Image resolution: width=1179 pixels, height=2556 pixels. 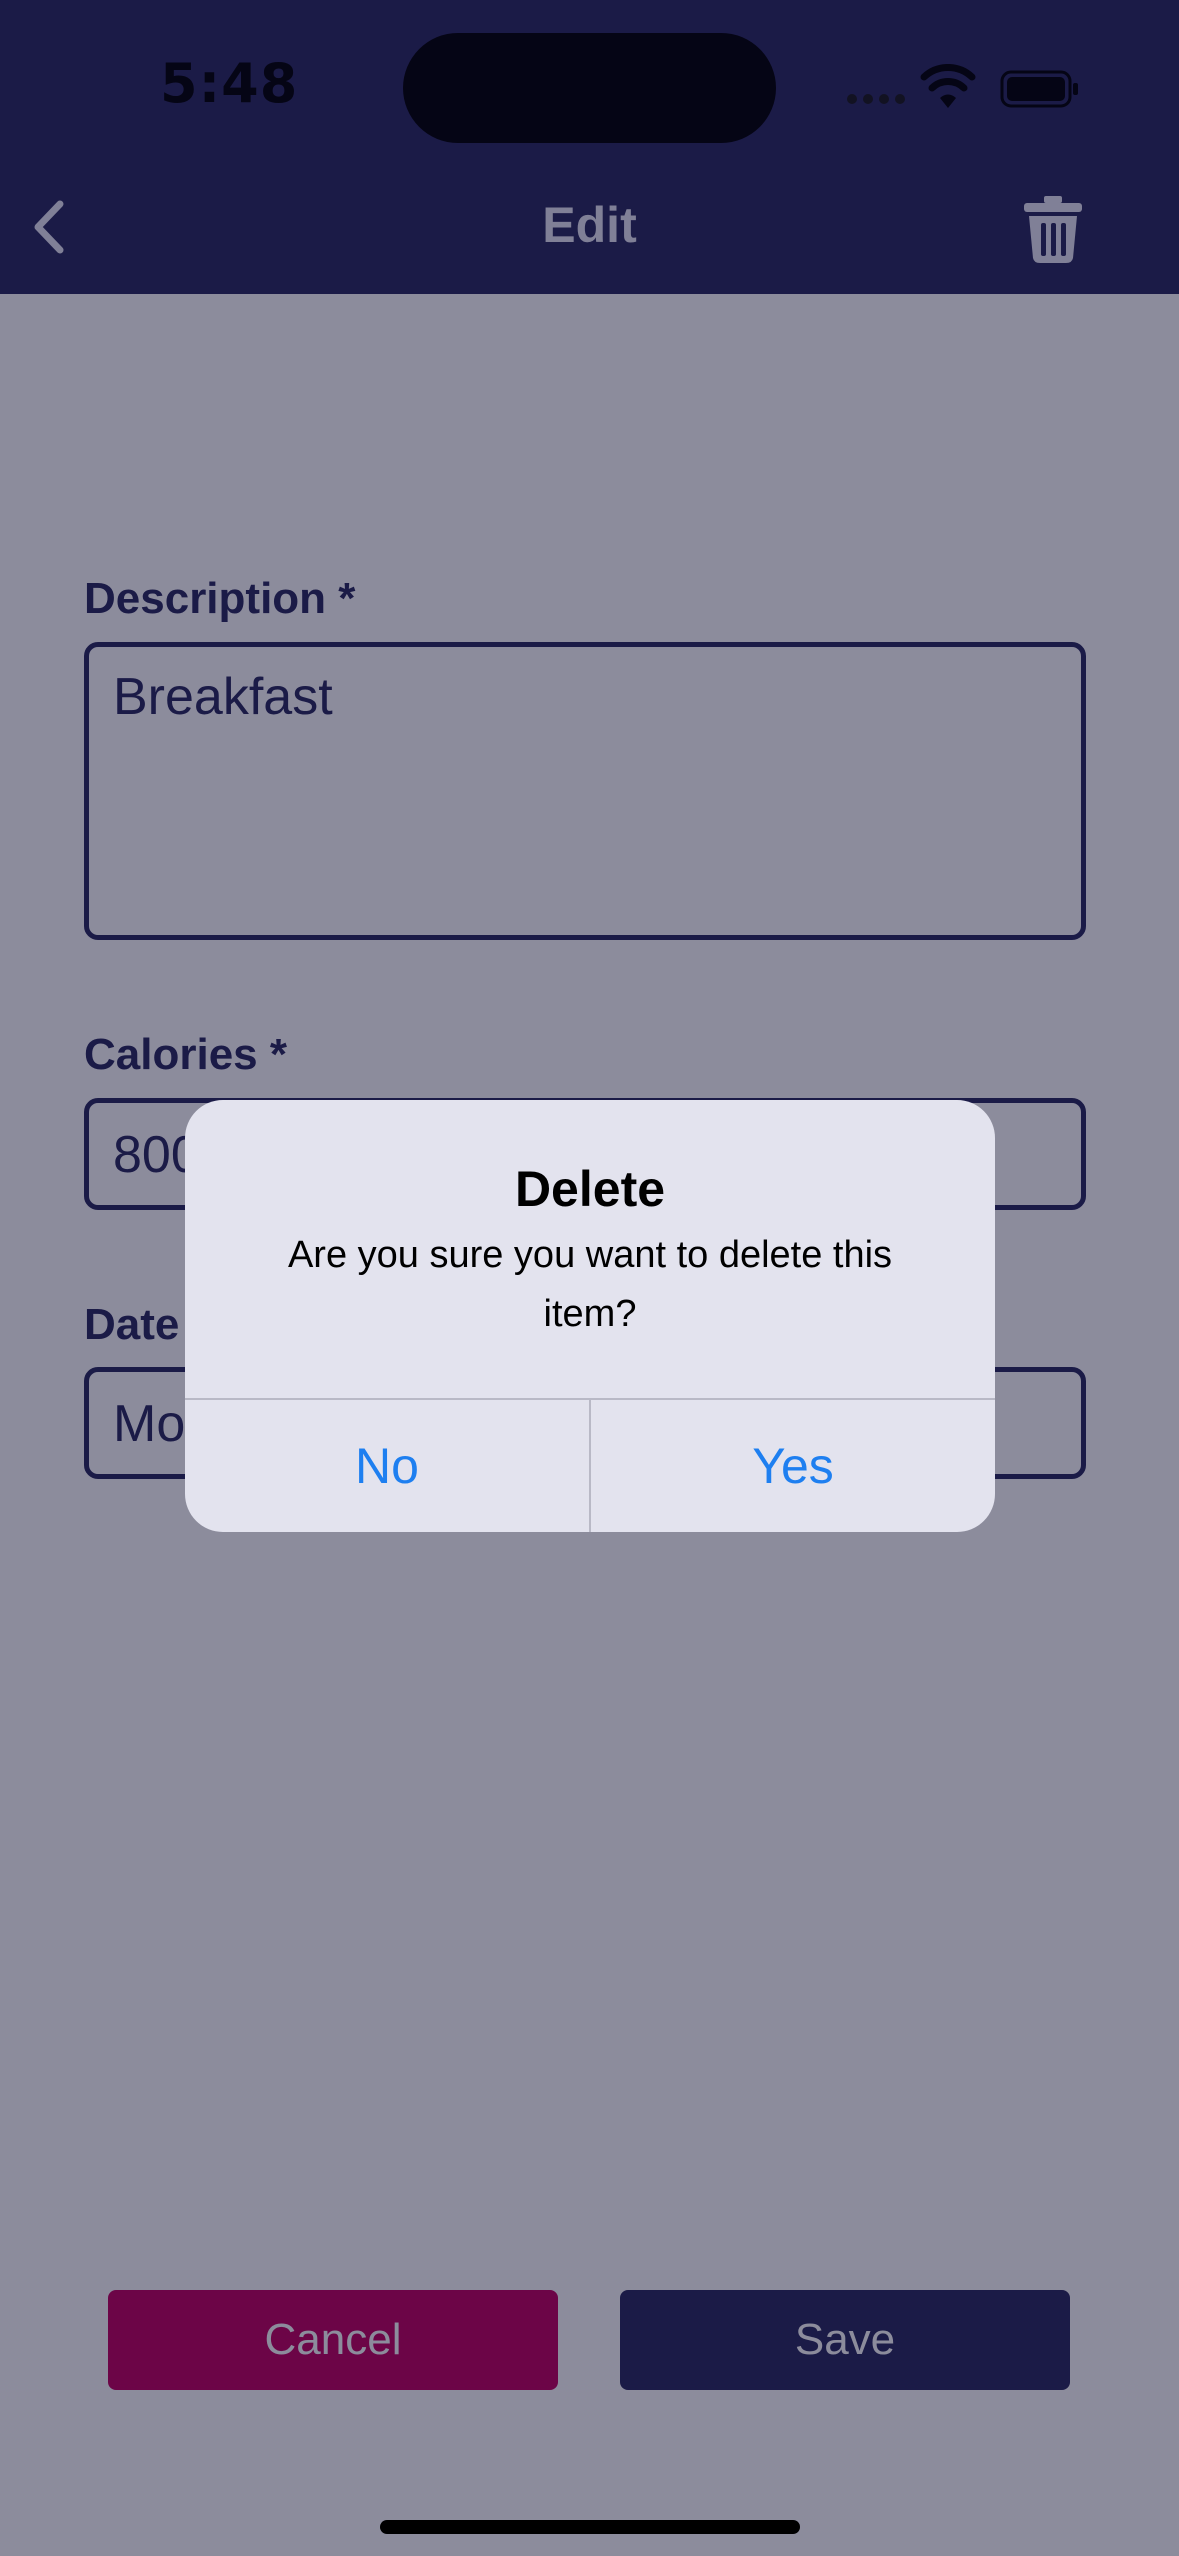 What do you see at coordinates (793, 1466) in the screenshot?
I see `yes-button: Yes` at bounding box center [793, 1466].